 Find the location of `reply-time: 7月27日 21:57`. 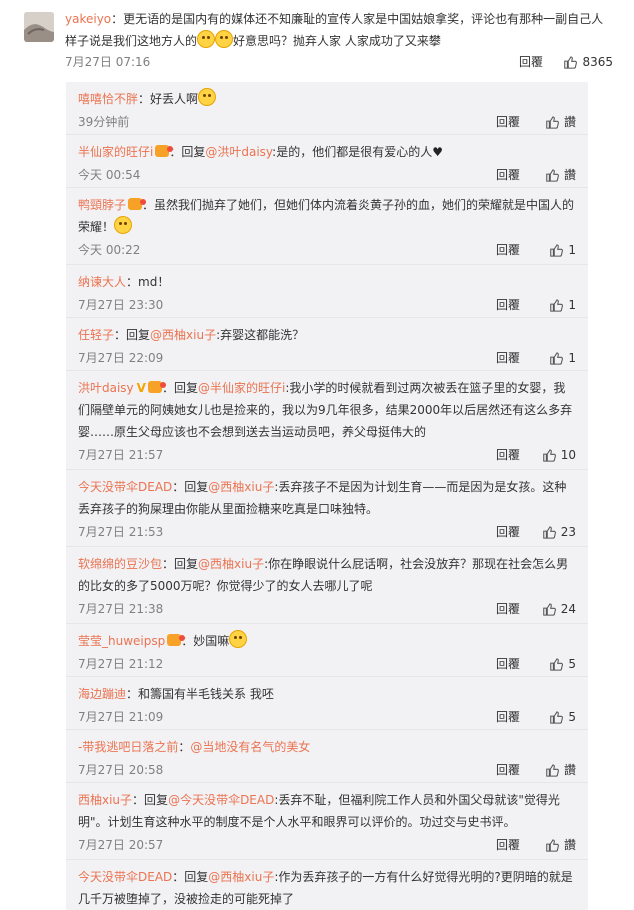

reply-time: 7月27日 21:57 is located at coordinates (121, 455).